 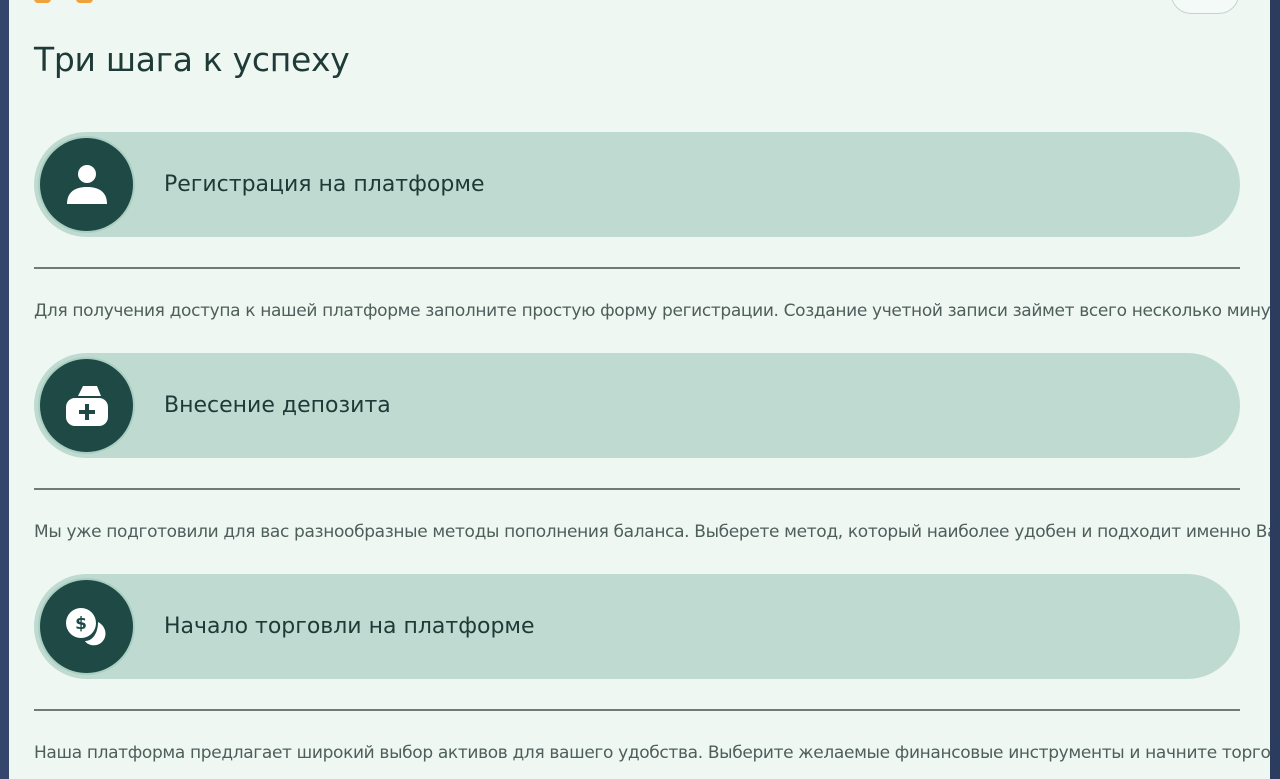 I want to click on step-label: Регистрация на платформе, so click(x=324, y=184).